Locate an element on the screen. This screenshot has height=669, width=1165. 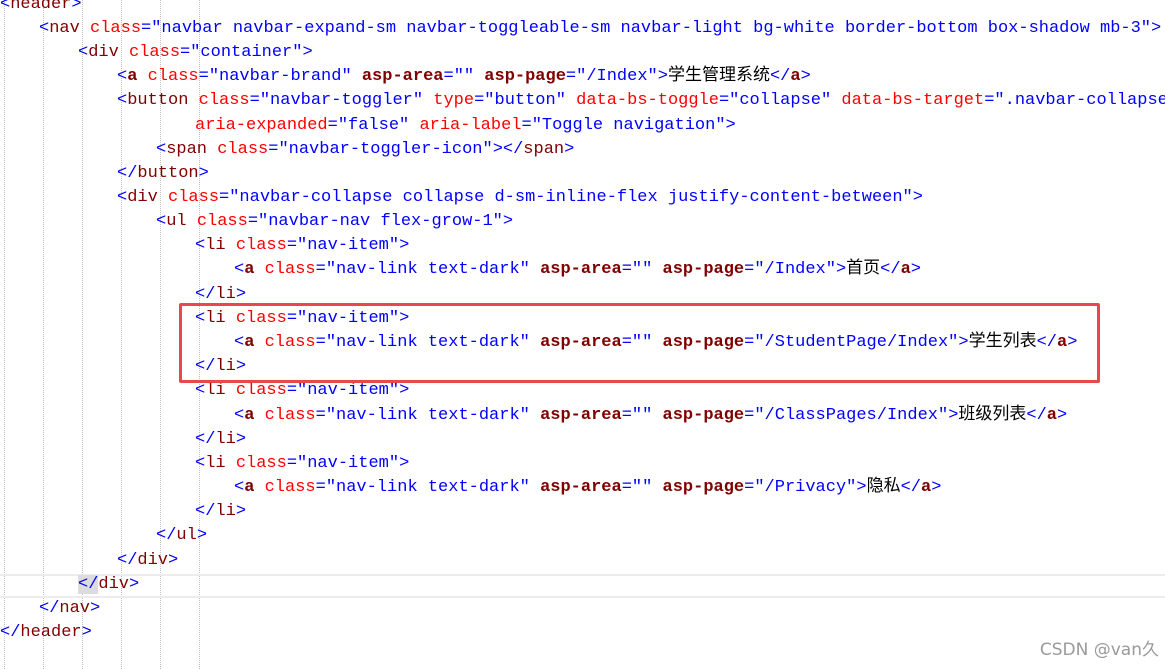
code-line: <div class="container"> is located at coordinates (195, 53).